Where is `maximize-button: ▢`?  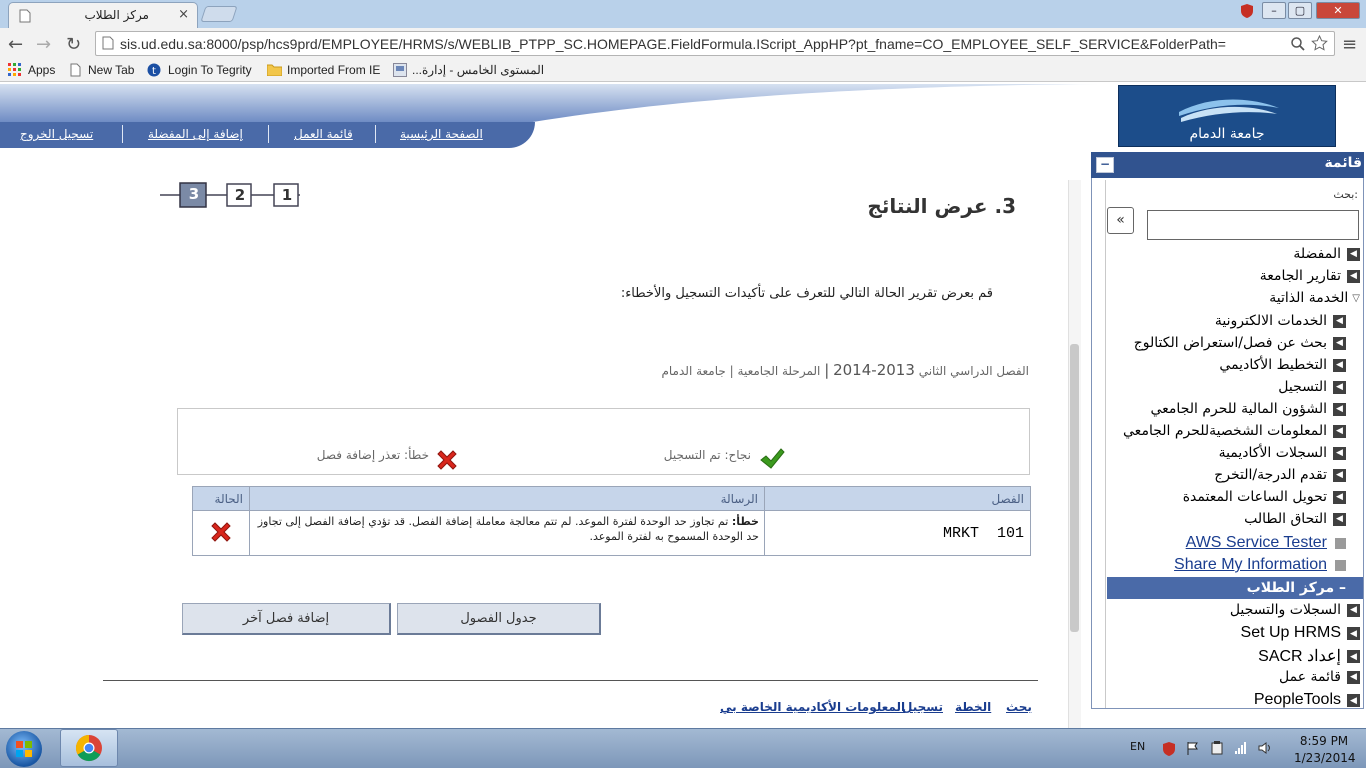
maximize-button: ▢ is located at coordinates (1300, 10).